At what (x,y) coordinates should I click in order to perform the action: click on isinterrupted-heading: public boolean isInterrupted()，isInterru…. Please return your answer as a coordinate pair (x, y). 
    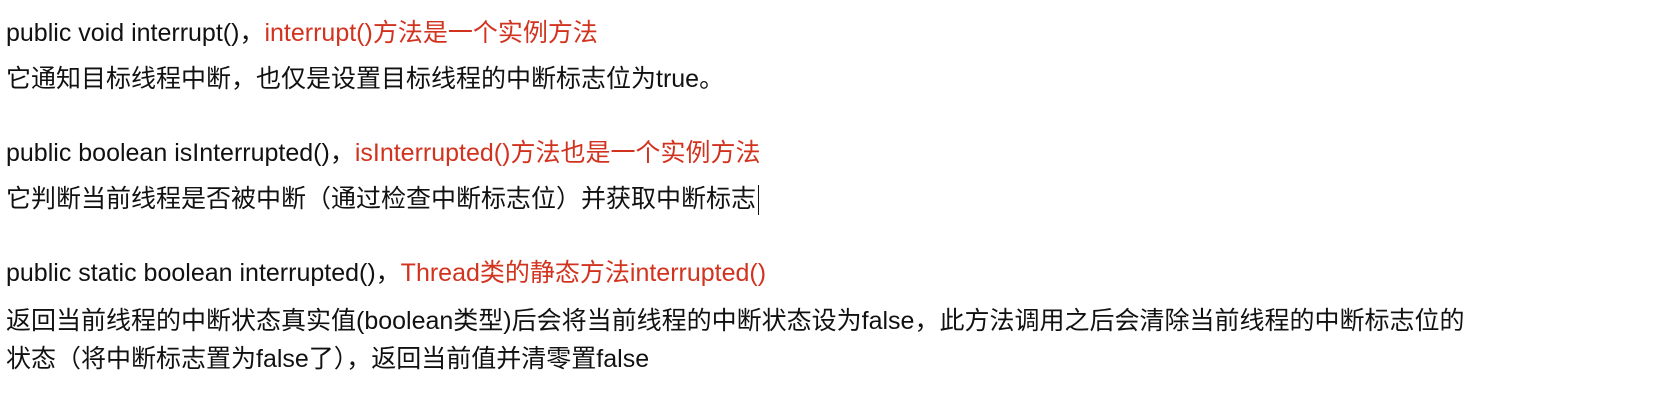
    Looking at the image, I should click on (383, 153).